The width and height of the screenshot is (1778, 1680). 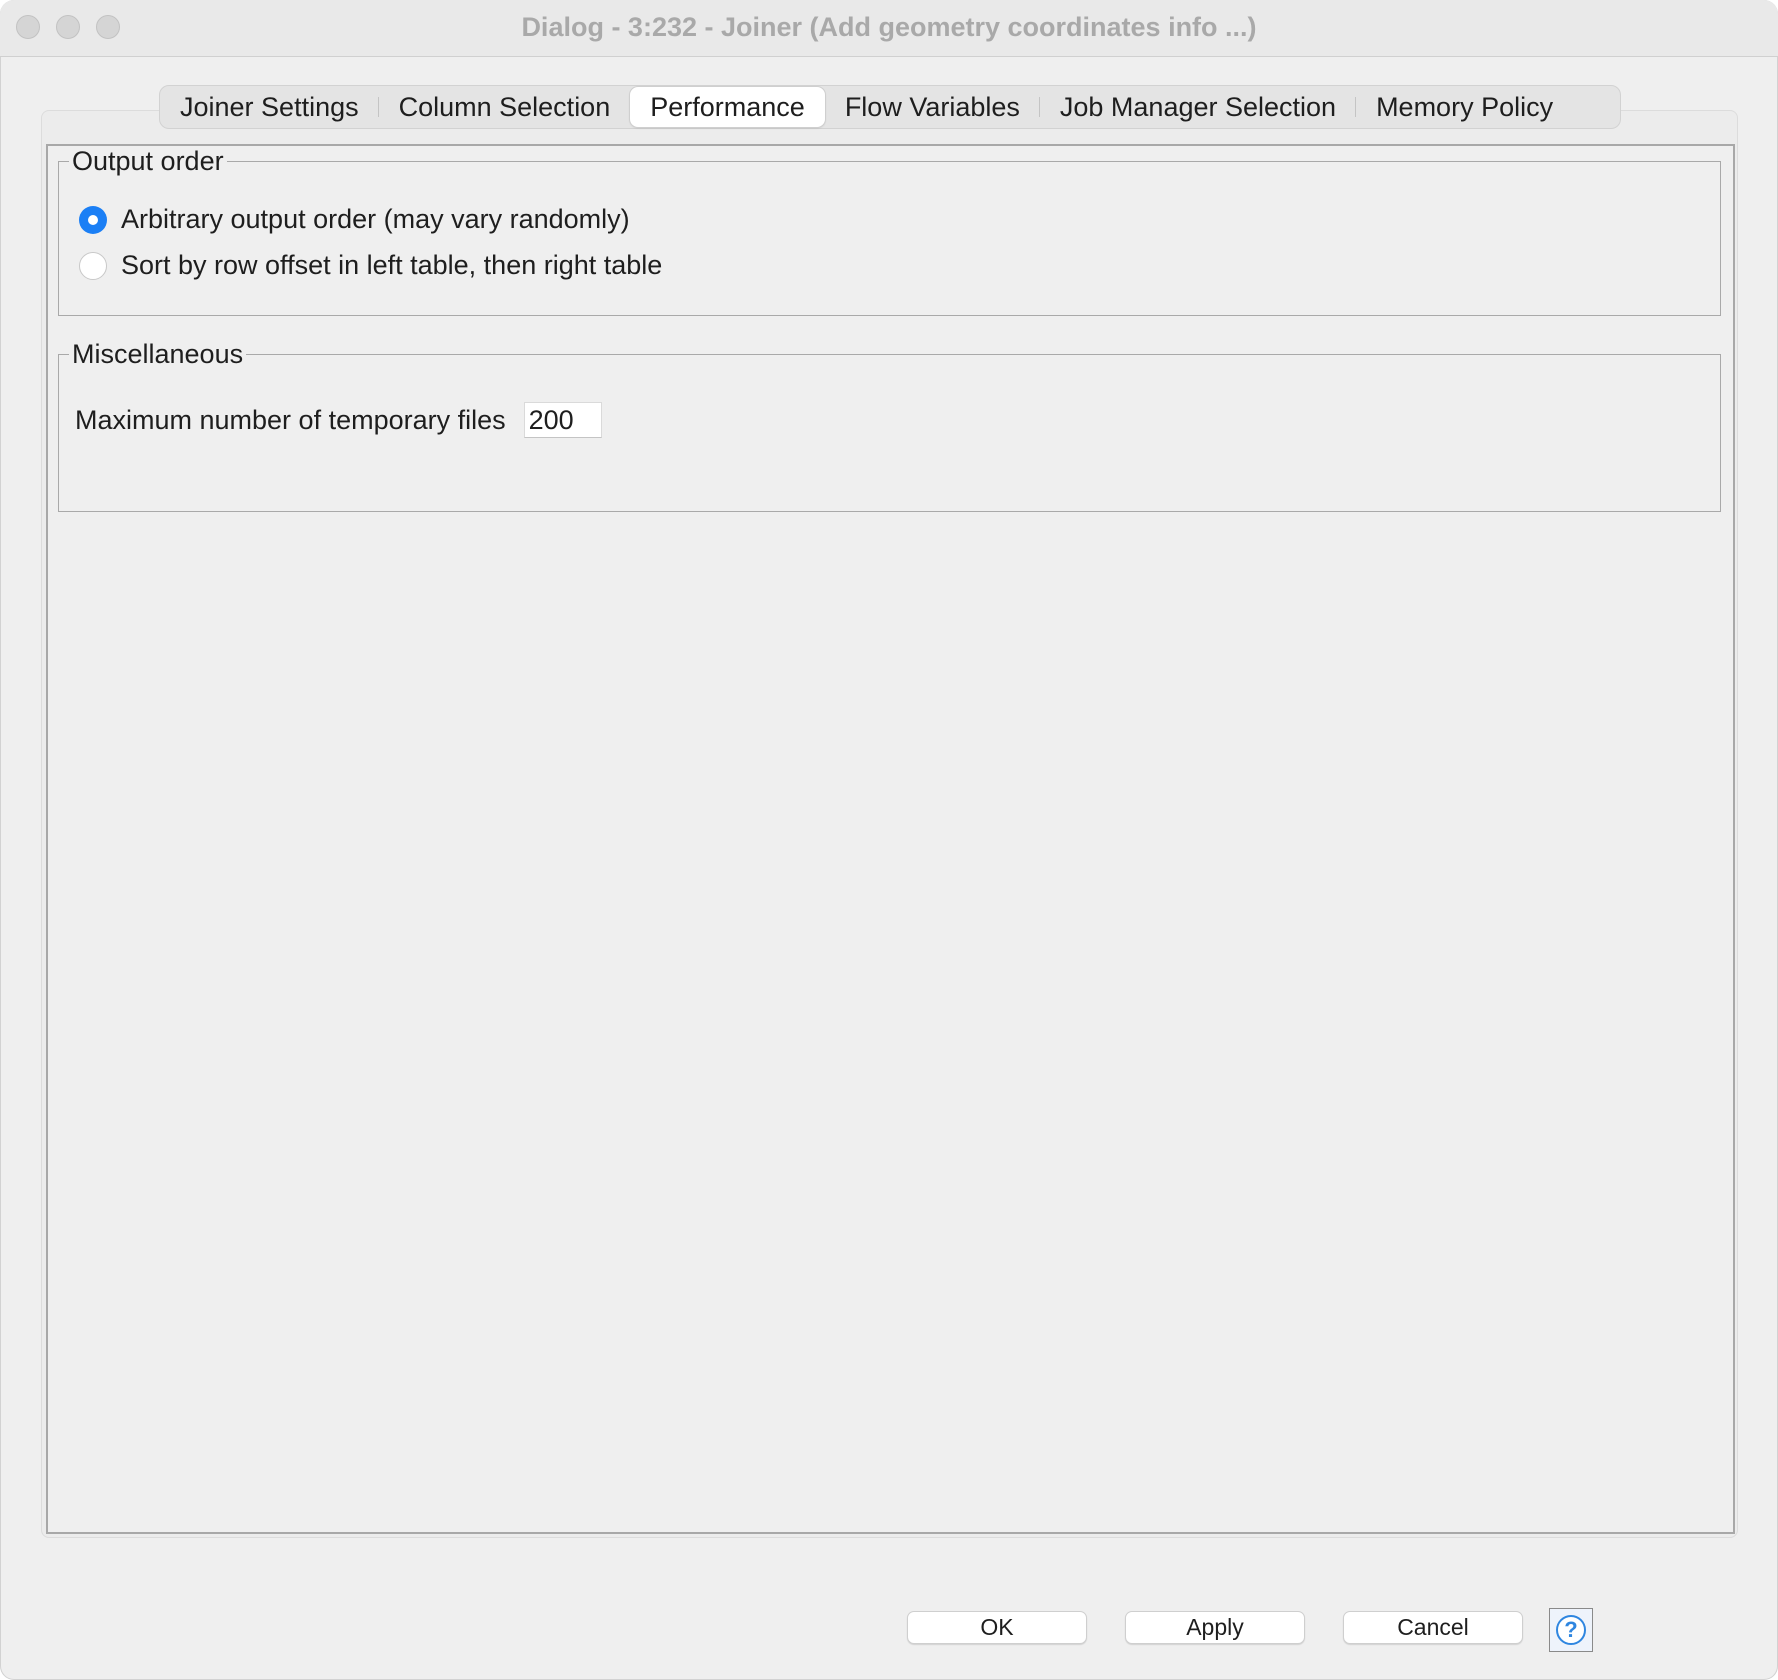 I want to click on max-temp-files-row: Maximum number of temporary files, so click(x=338, y=420).